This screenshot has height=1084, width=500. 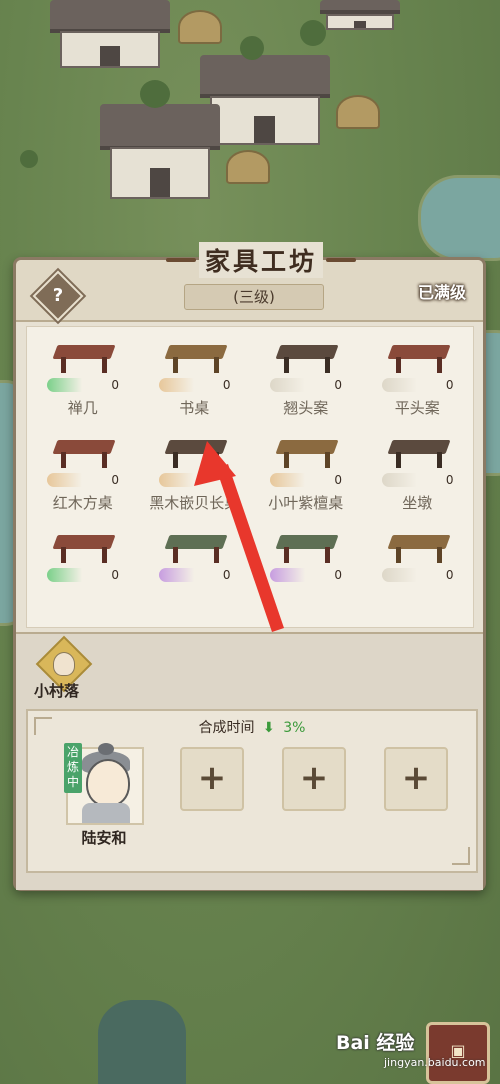 I want to click on worker-slot: 冶炼中, so click(x=104, y=784).